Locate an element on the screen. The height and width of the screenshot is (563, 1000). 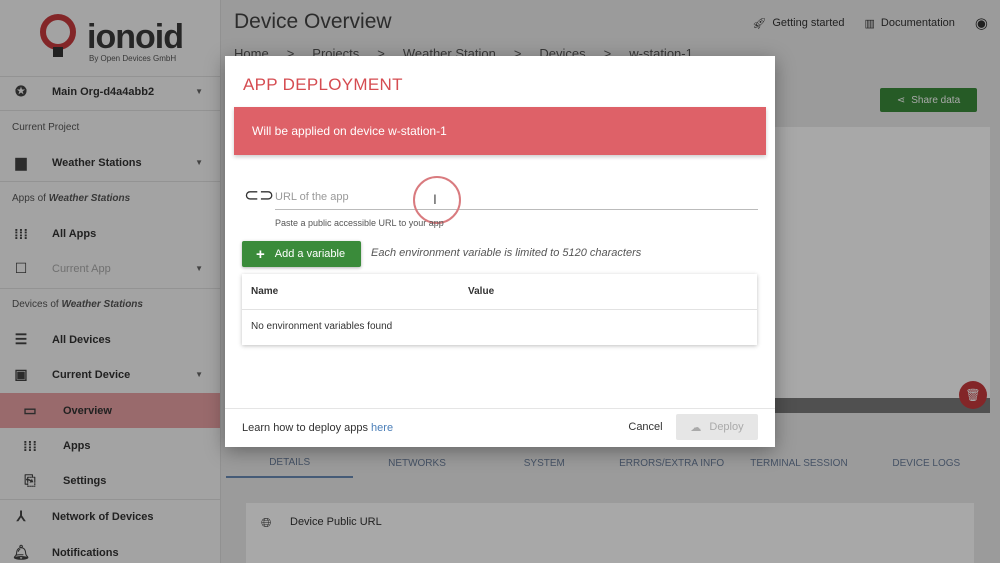
add-variable-button: + Add a variable is located at coordinates (301, 254).